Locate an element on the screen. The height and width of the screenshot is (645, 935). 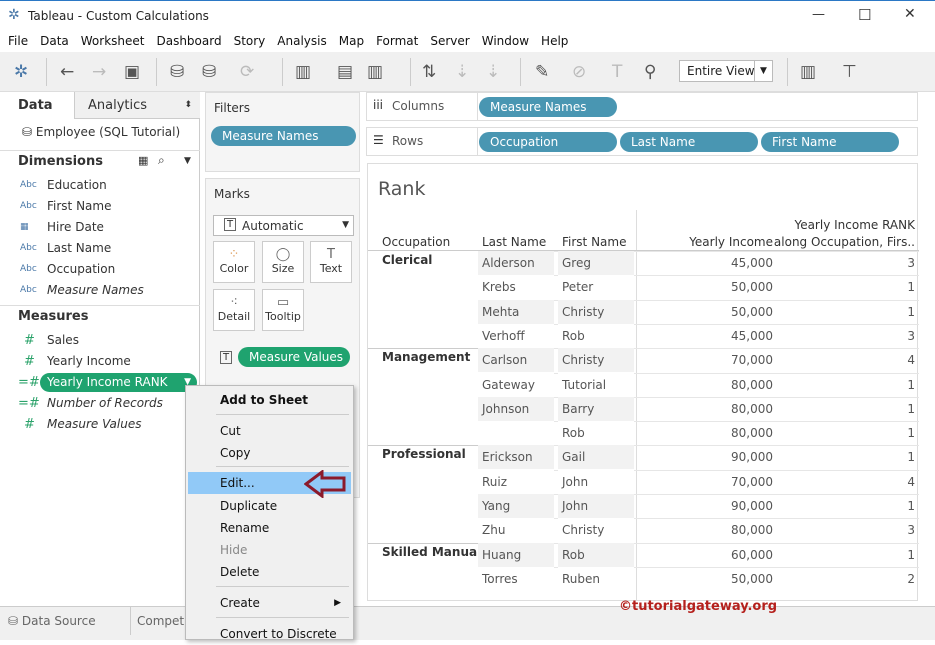
chevron-down-icon: ▼ is located at coordinates (187, 161).